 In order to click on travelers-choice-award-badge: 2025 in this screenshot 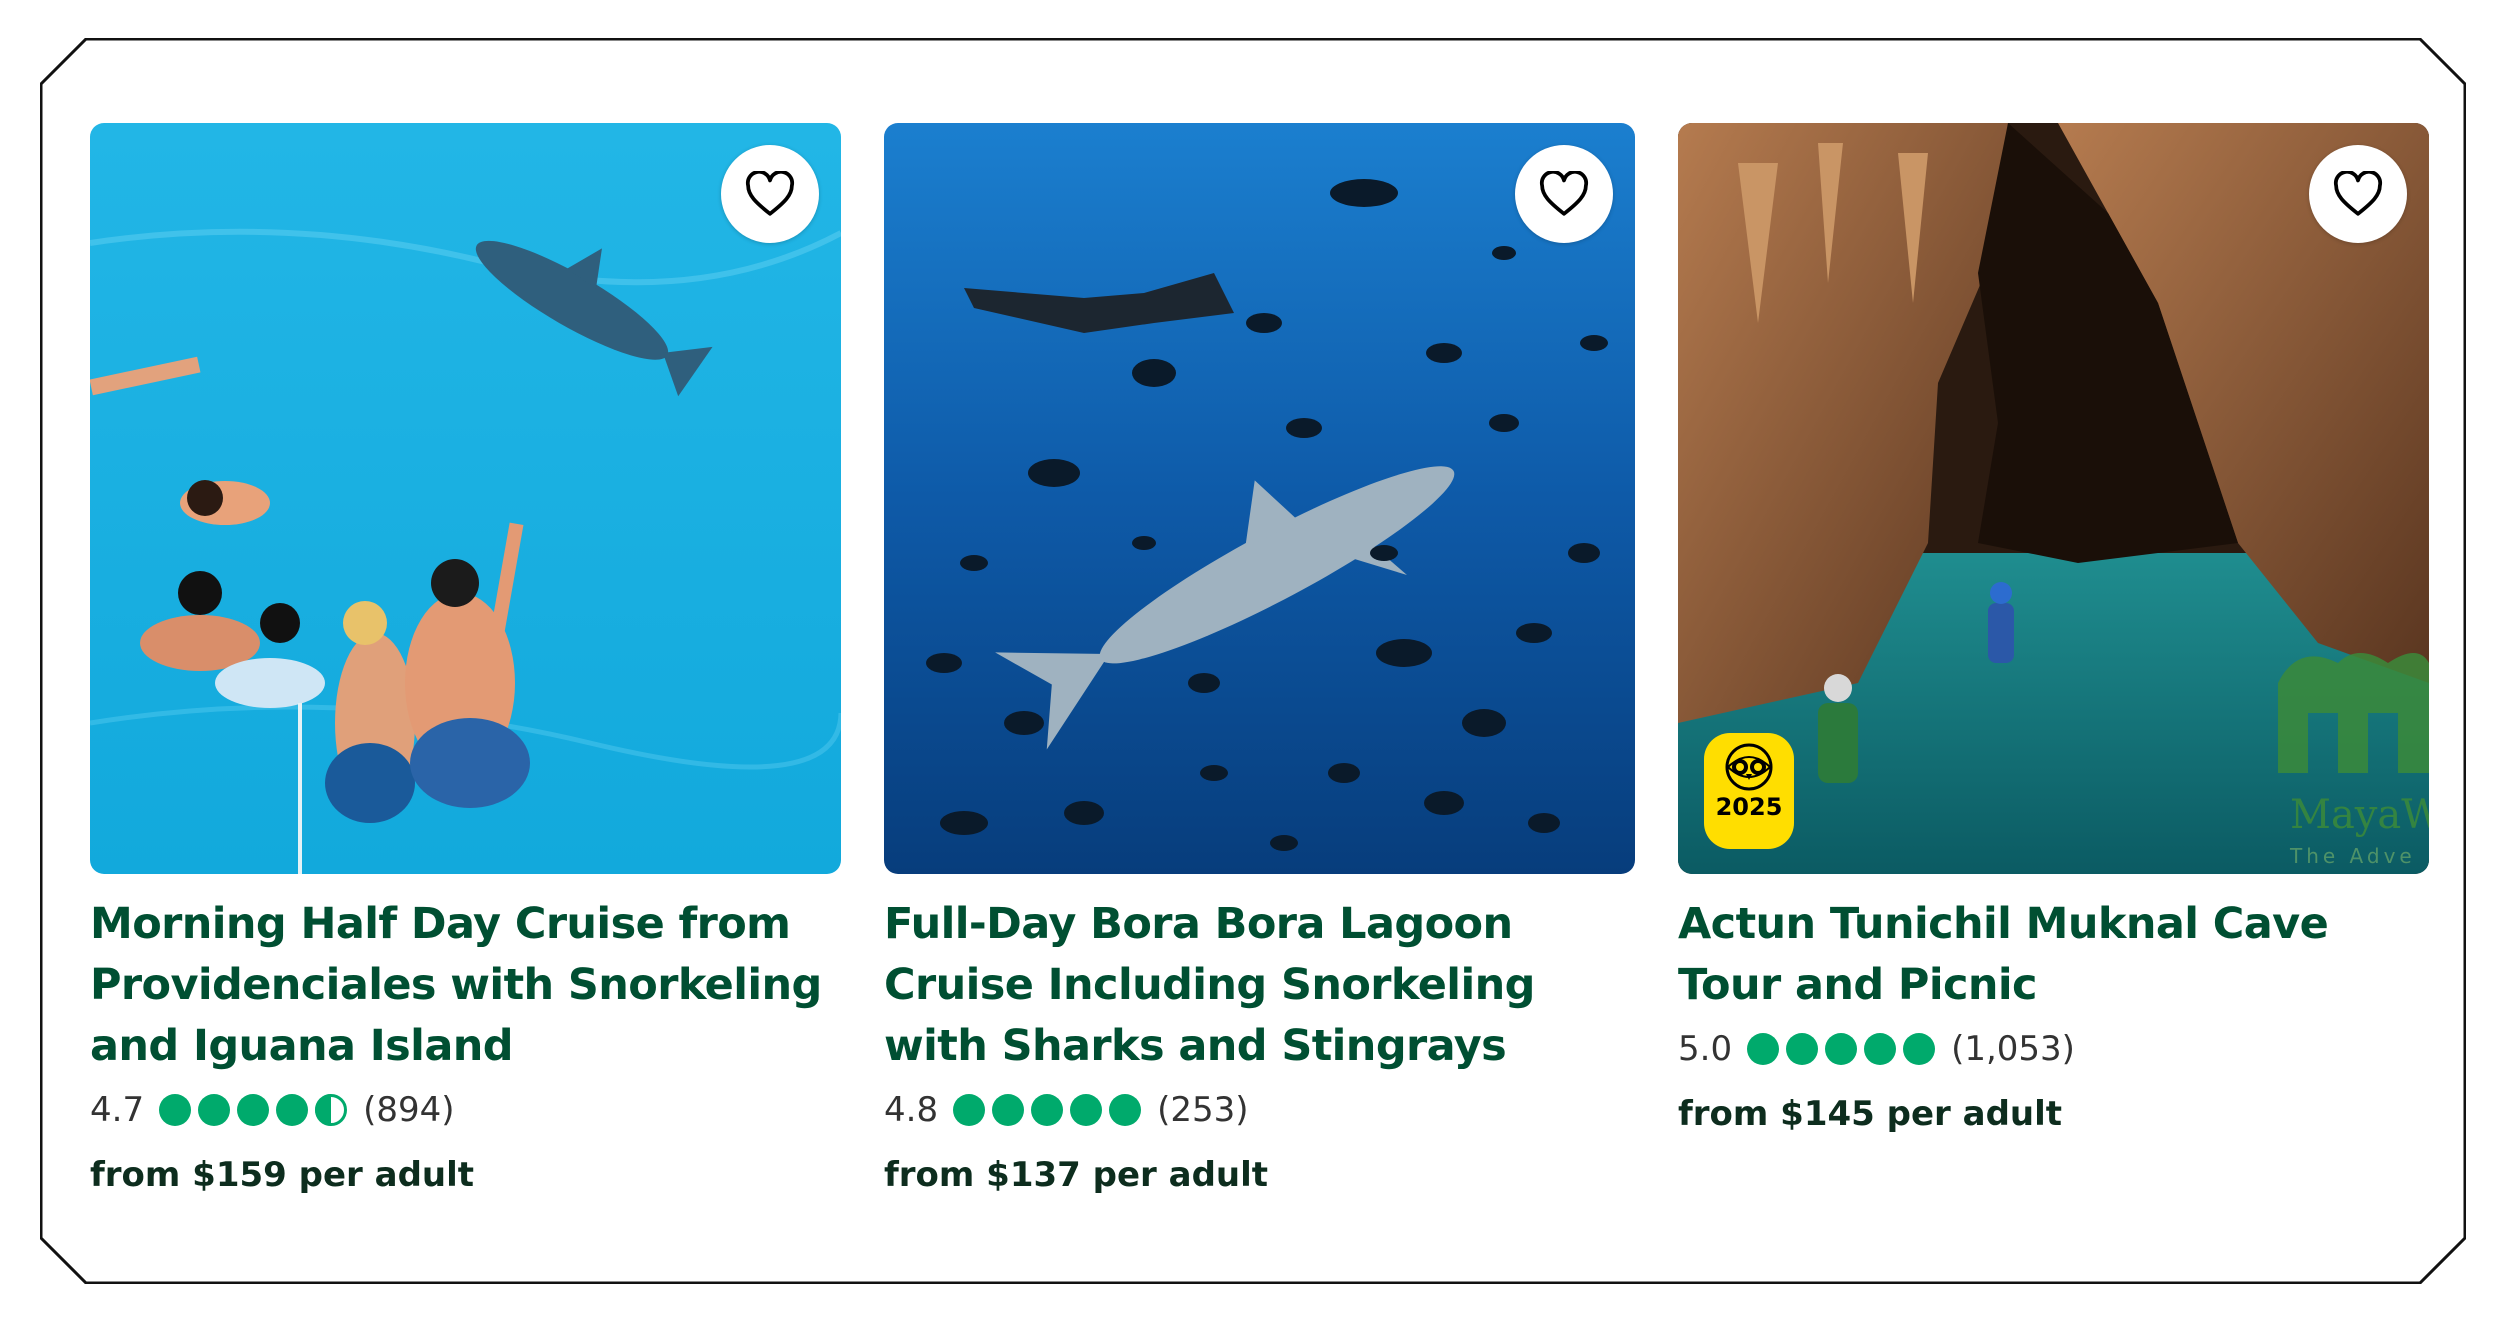, I will do `click(1749, 791)`.